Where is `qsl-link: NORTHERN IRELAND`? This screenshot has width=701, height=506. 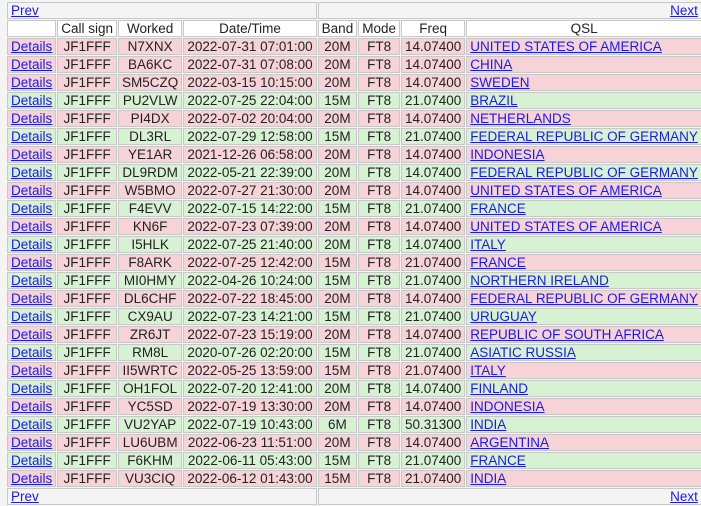 qsl-link: NORTHERN IRELAND is located at coordinates (539, 280).